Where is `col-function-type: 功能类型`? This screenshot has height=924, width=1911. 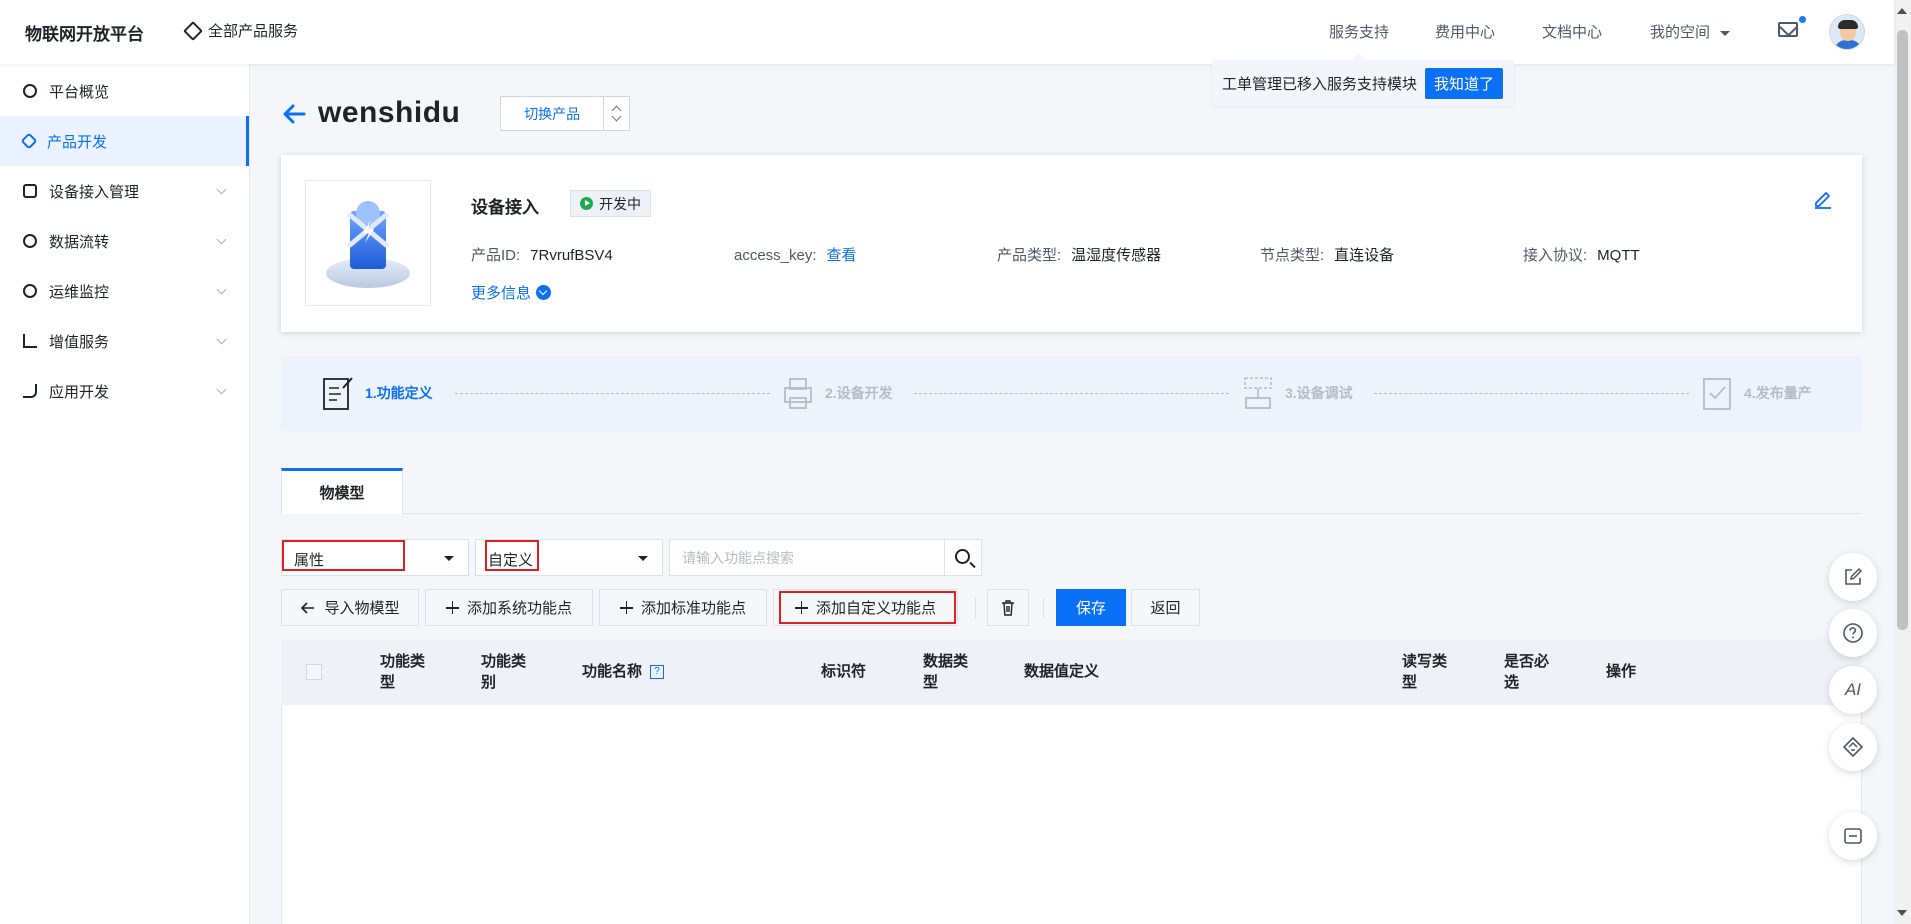
col-function-type: 功能类型 is located at coordinates (403, 672).